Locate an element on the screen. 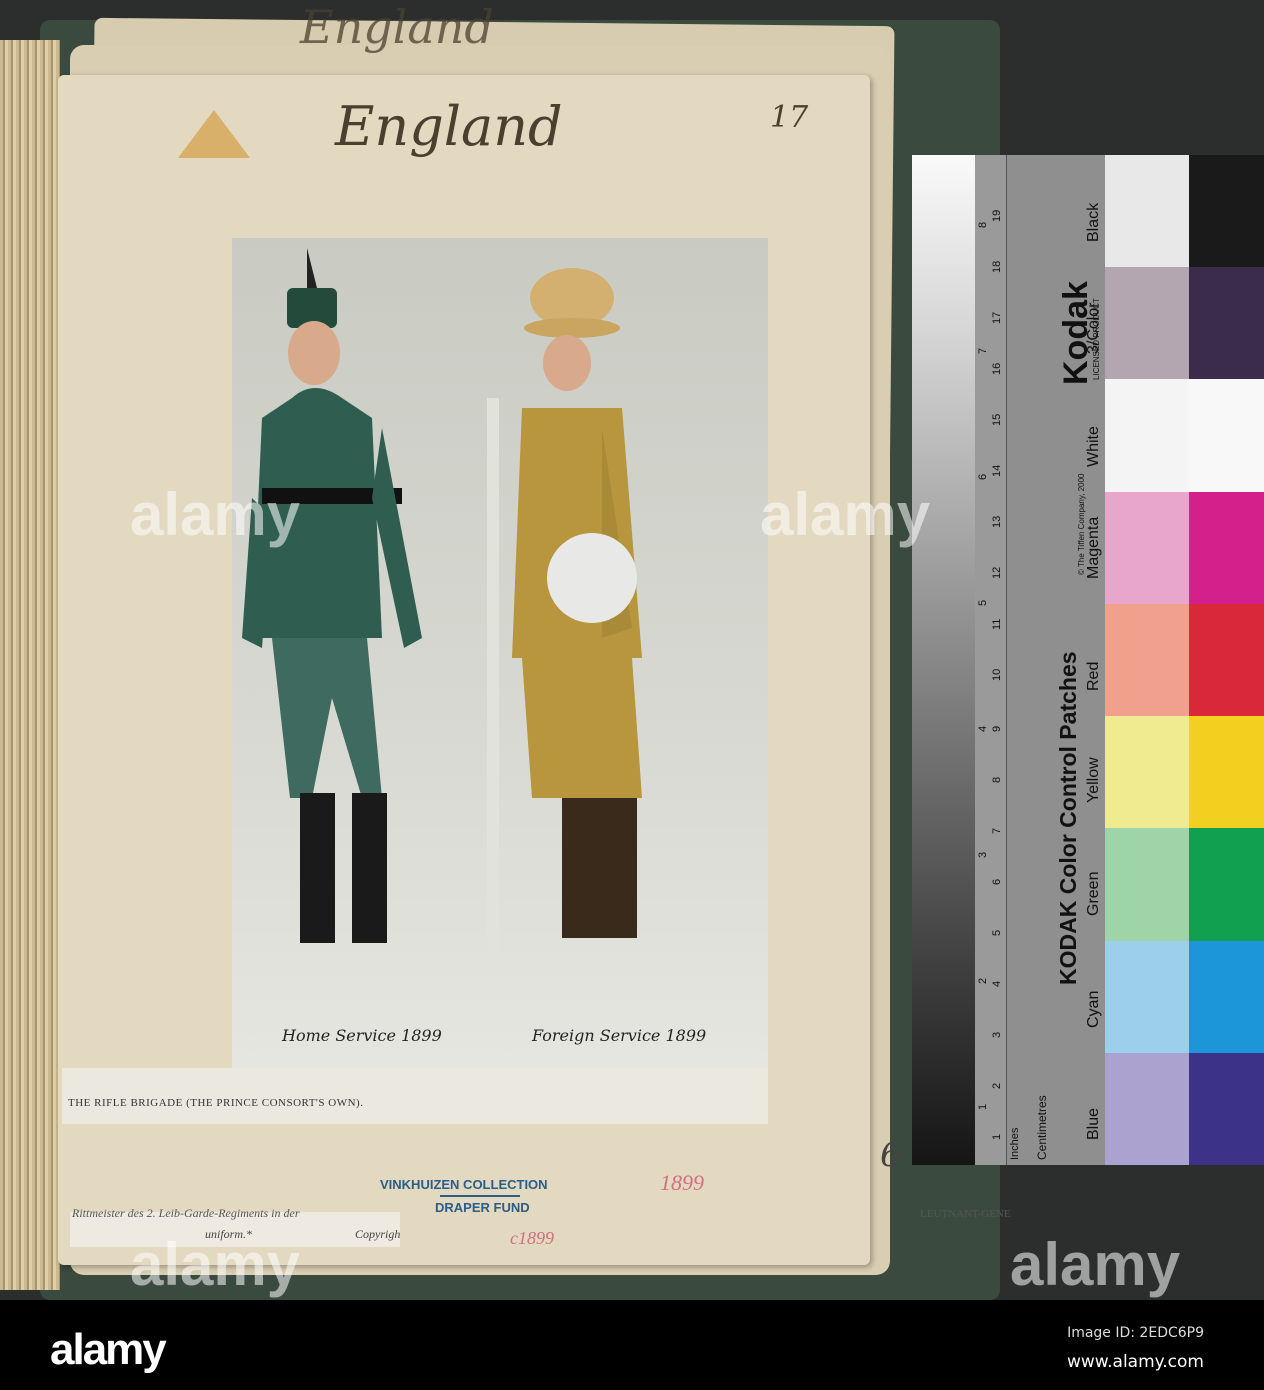  lower-page-number: 6 is located at coordinates (891, 1155).